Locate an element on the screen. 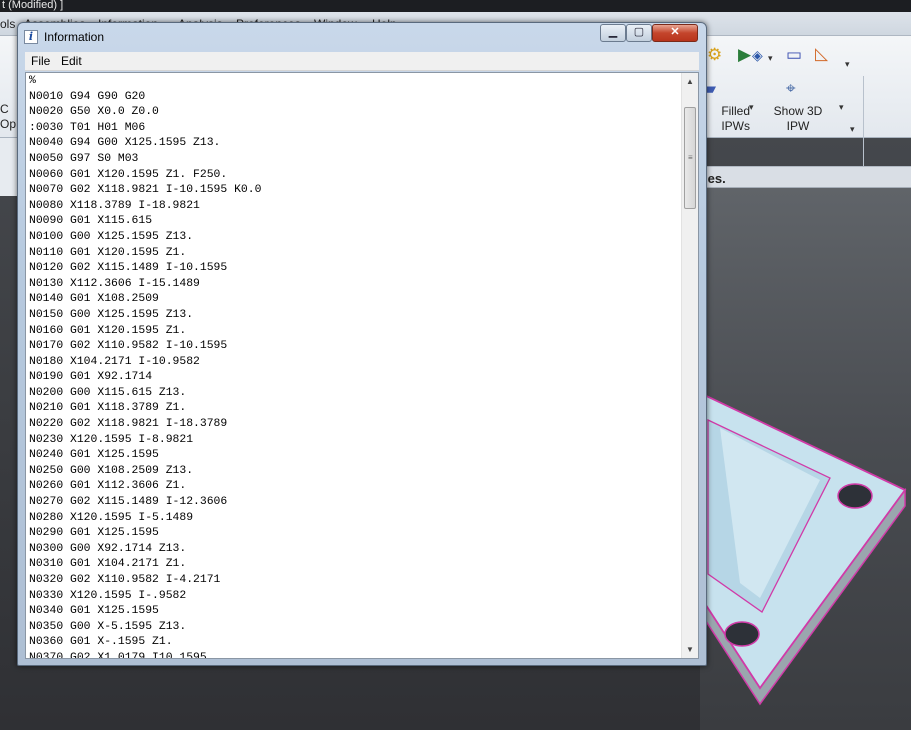  code-line: N0070 G02 X118.9821 I-10.1595 K0.0 is located at coordinates (145, 190).